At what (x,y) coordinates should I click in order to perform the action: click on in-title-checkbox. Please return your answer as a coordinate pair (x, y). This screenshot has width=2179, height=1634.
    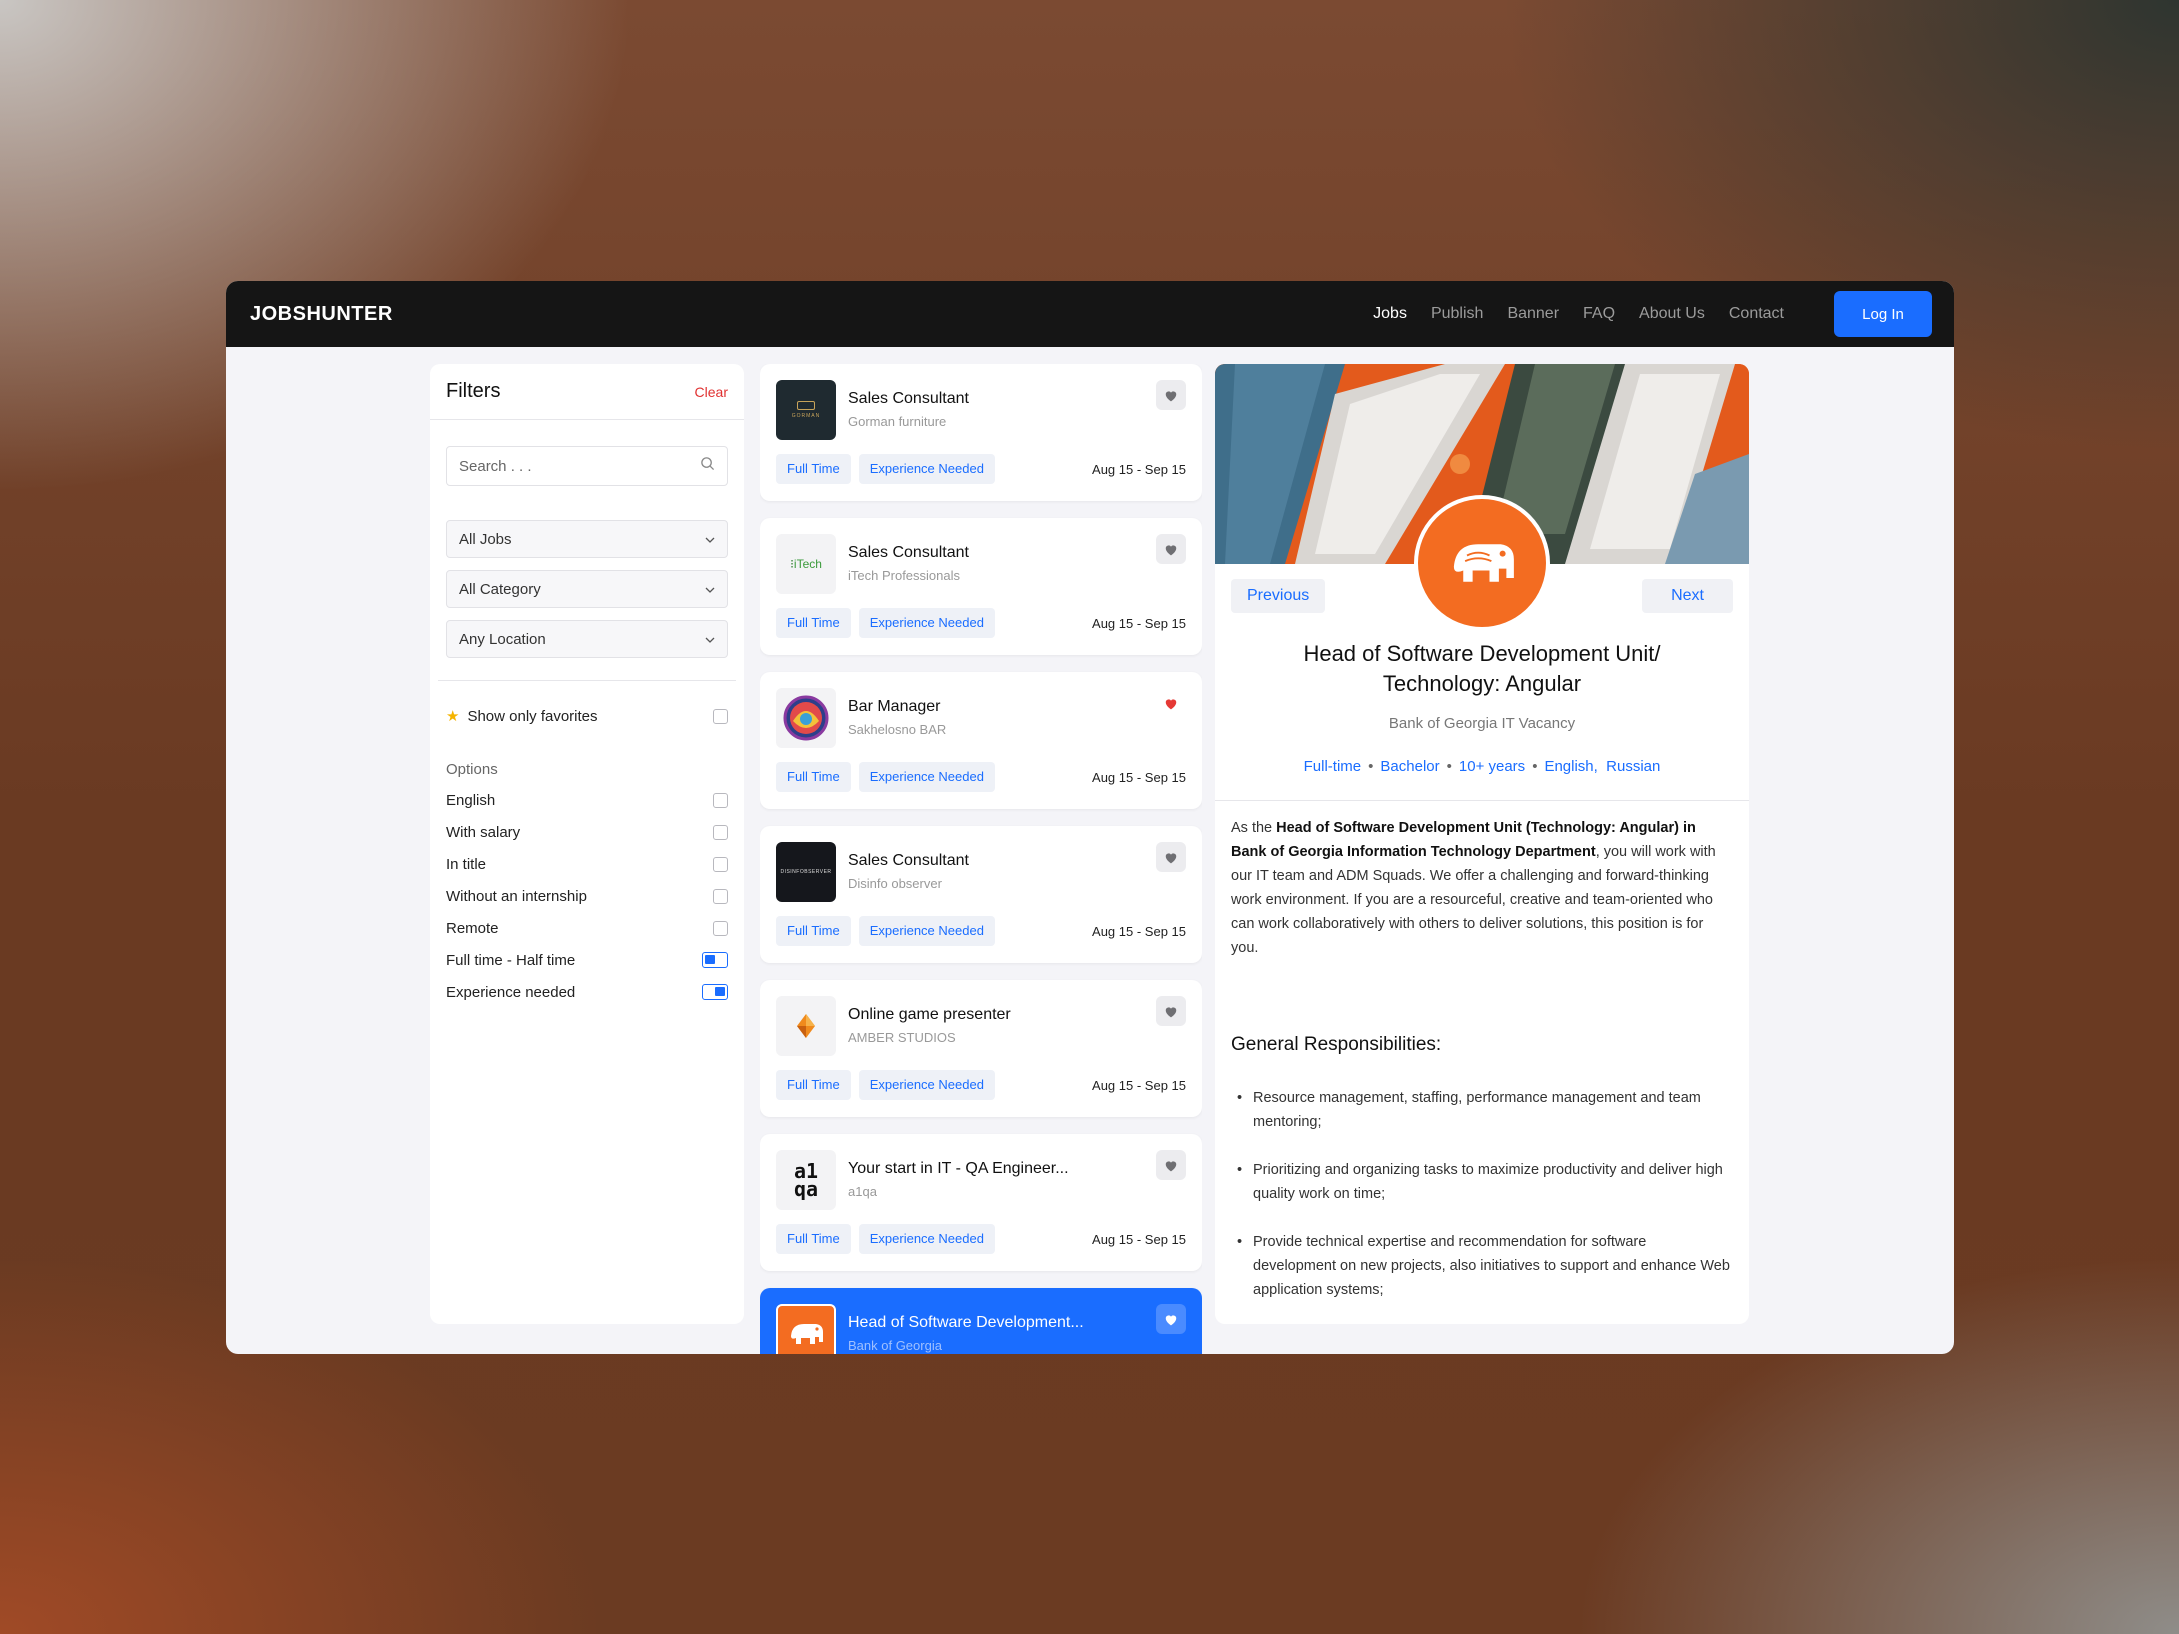
    Looking at the image, I should click on (720, 864).